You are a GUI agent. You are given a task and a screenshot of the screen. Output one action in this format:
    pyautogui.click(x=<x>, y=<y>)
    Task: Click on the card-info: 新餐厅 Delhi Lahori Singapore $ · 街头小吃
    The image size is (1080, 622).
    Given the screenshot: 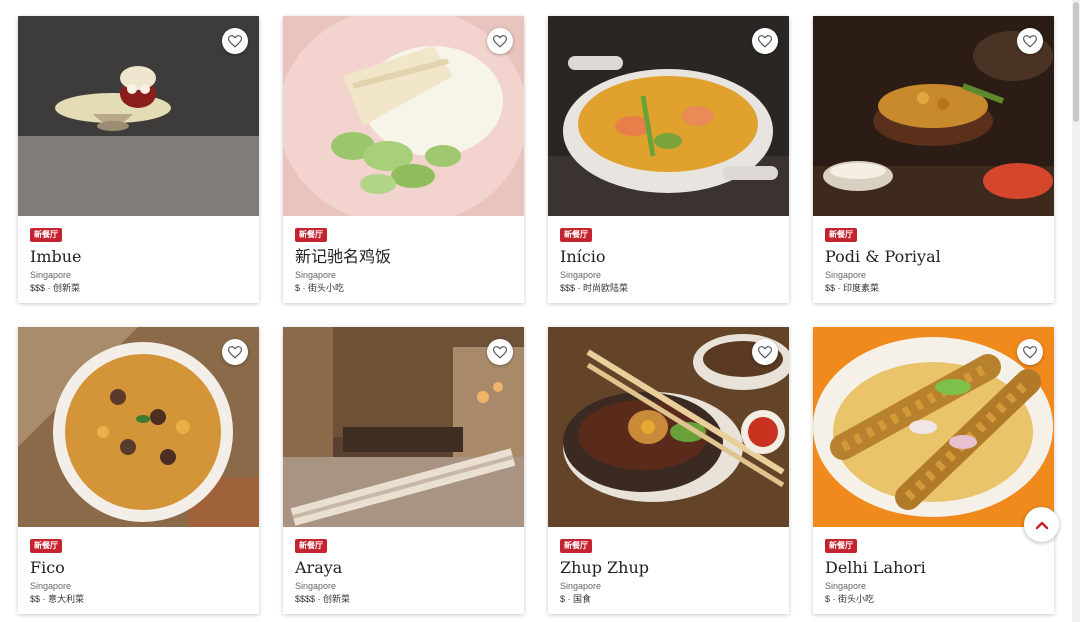 What is the action you would take?
    pyautogui.click(x=933, y=570)
    